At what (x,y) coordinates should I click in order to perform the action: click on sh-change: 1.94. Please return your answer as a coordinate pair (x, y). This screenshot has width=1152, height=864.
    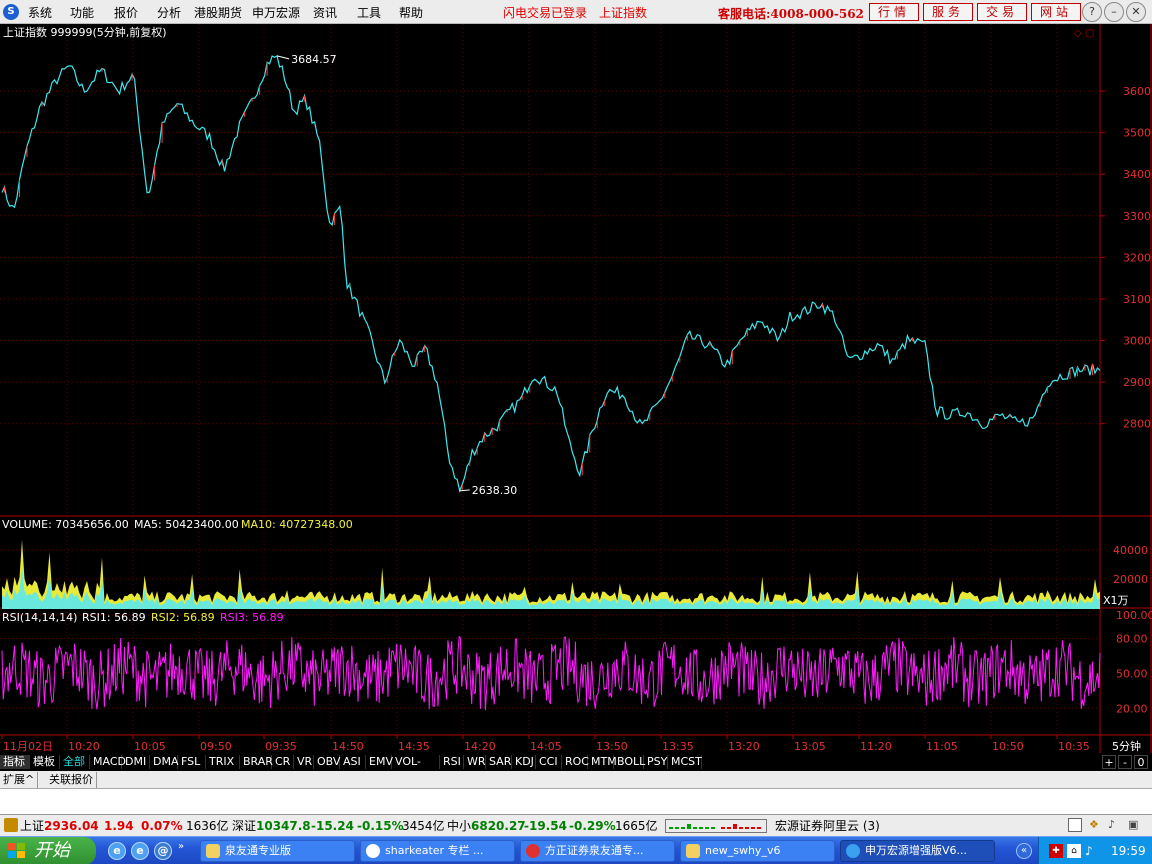
    Looking at the image, I should click on (119, 826).